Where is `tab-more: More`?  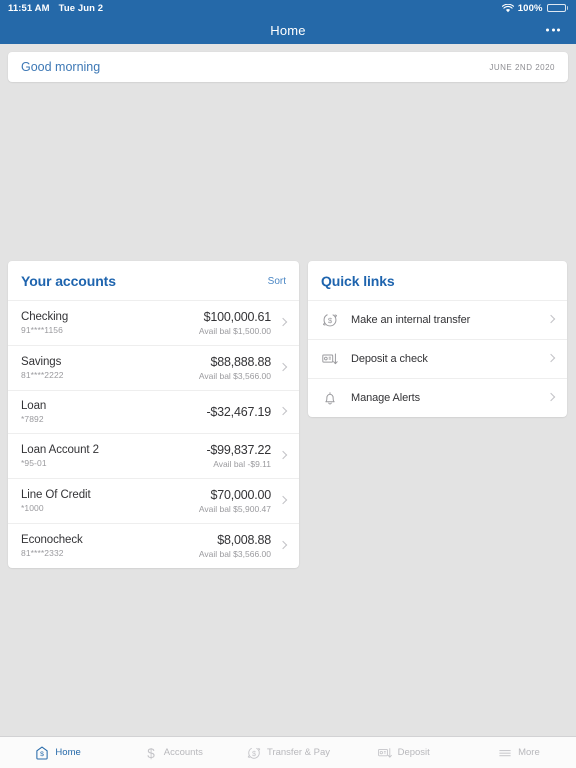 tab-more: More is located at coordinates (518, 752).